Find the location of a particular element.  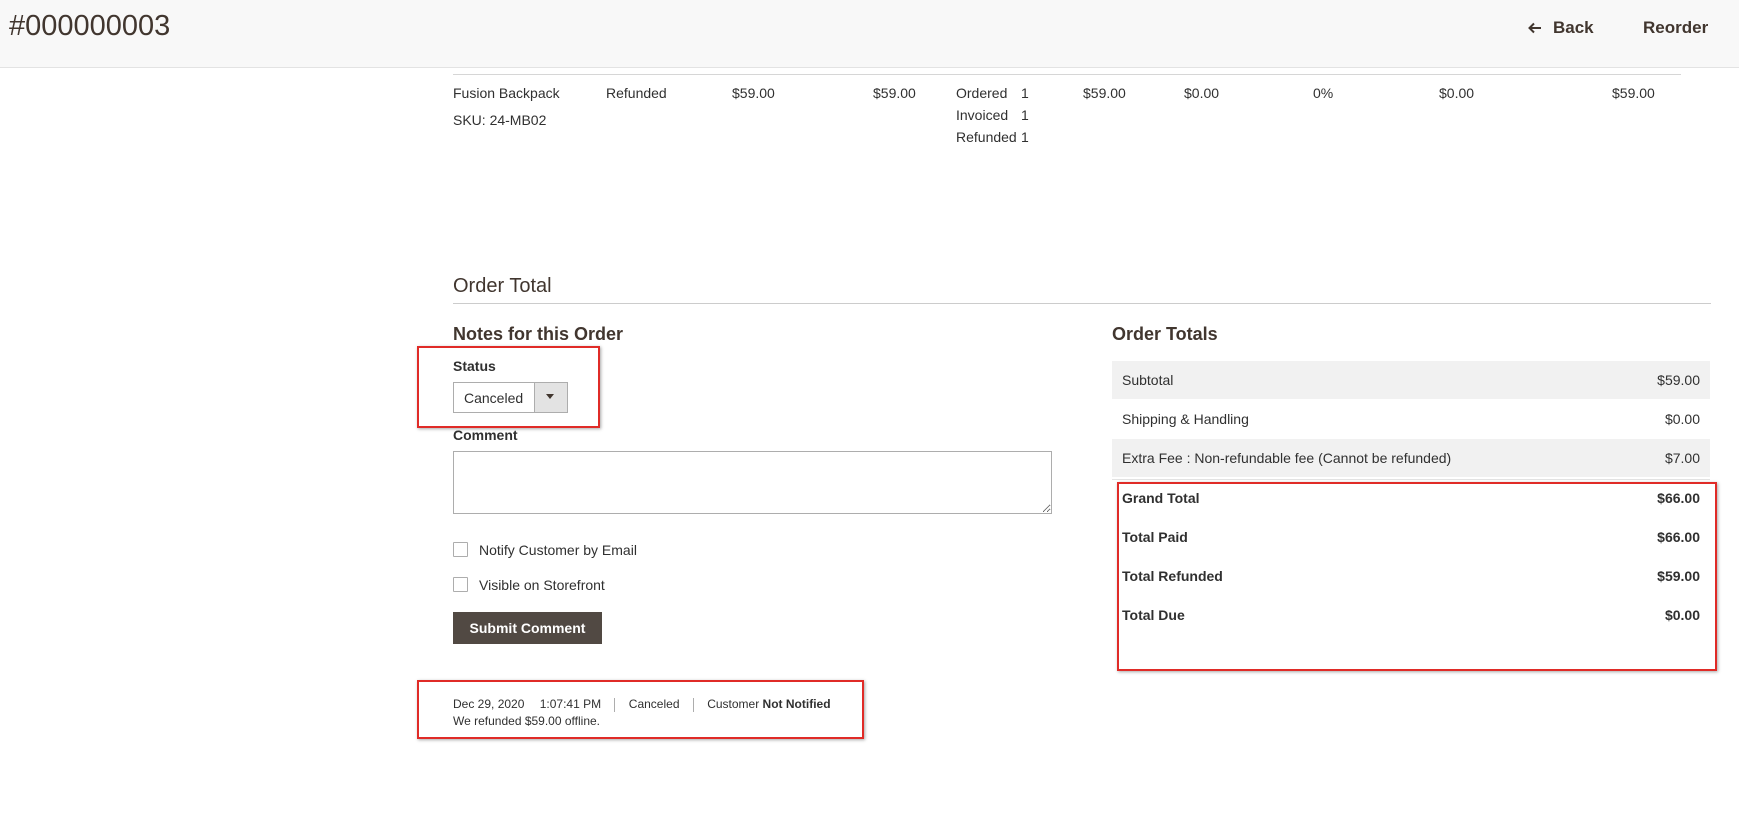

qty-ordered: 1 is located at coordinates (1025, 93).